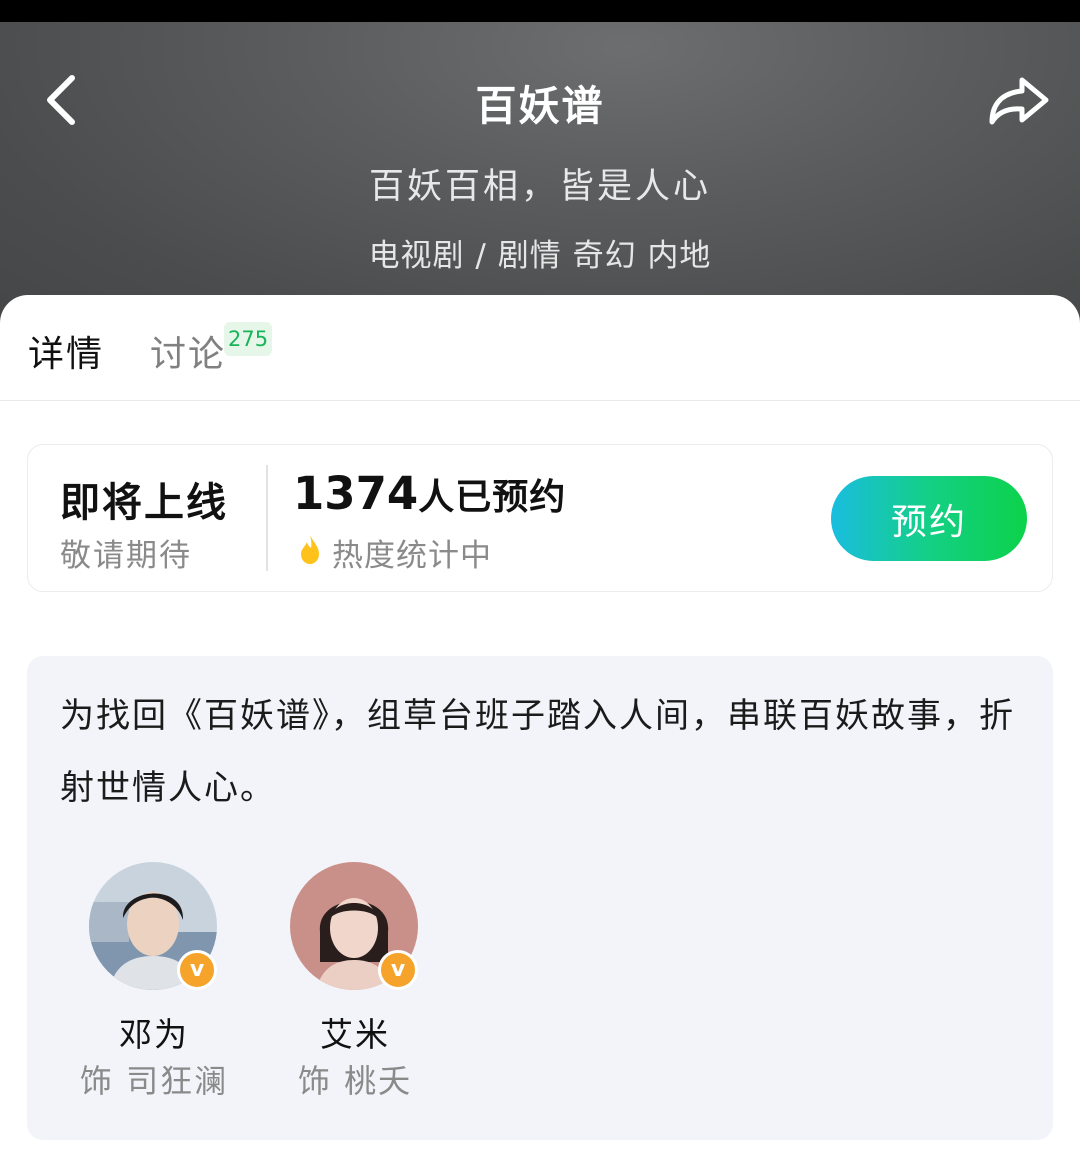 This screenshot has width=1080, height=1171. What do you see at coordinates (356, 493) in the screenshot?
I see `reservation-count: 1374` at bounding box center [356, 493].